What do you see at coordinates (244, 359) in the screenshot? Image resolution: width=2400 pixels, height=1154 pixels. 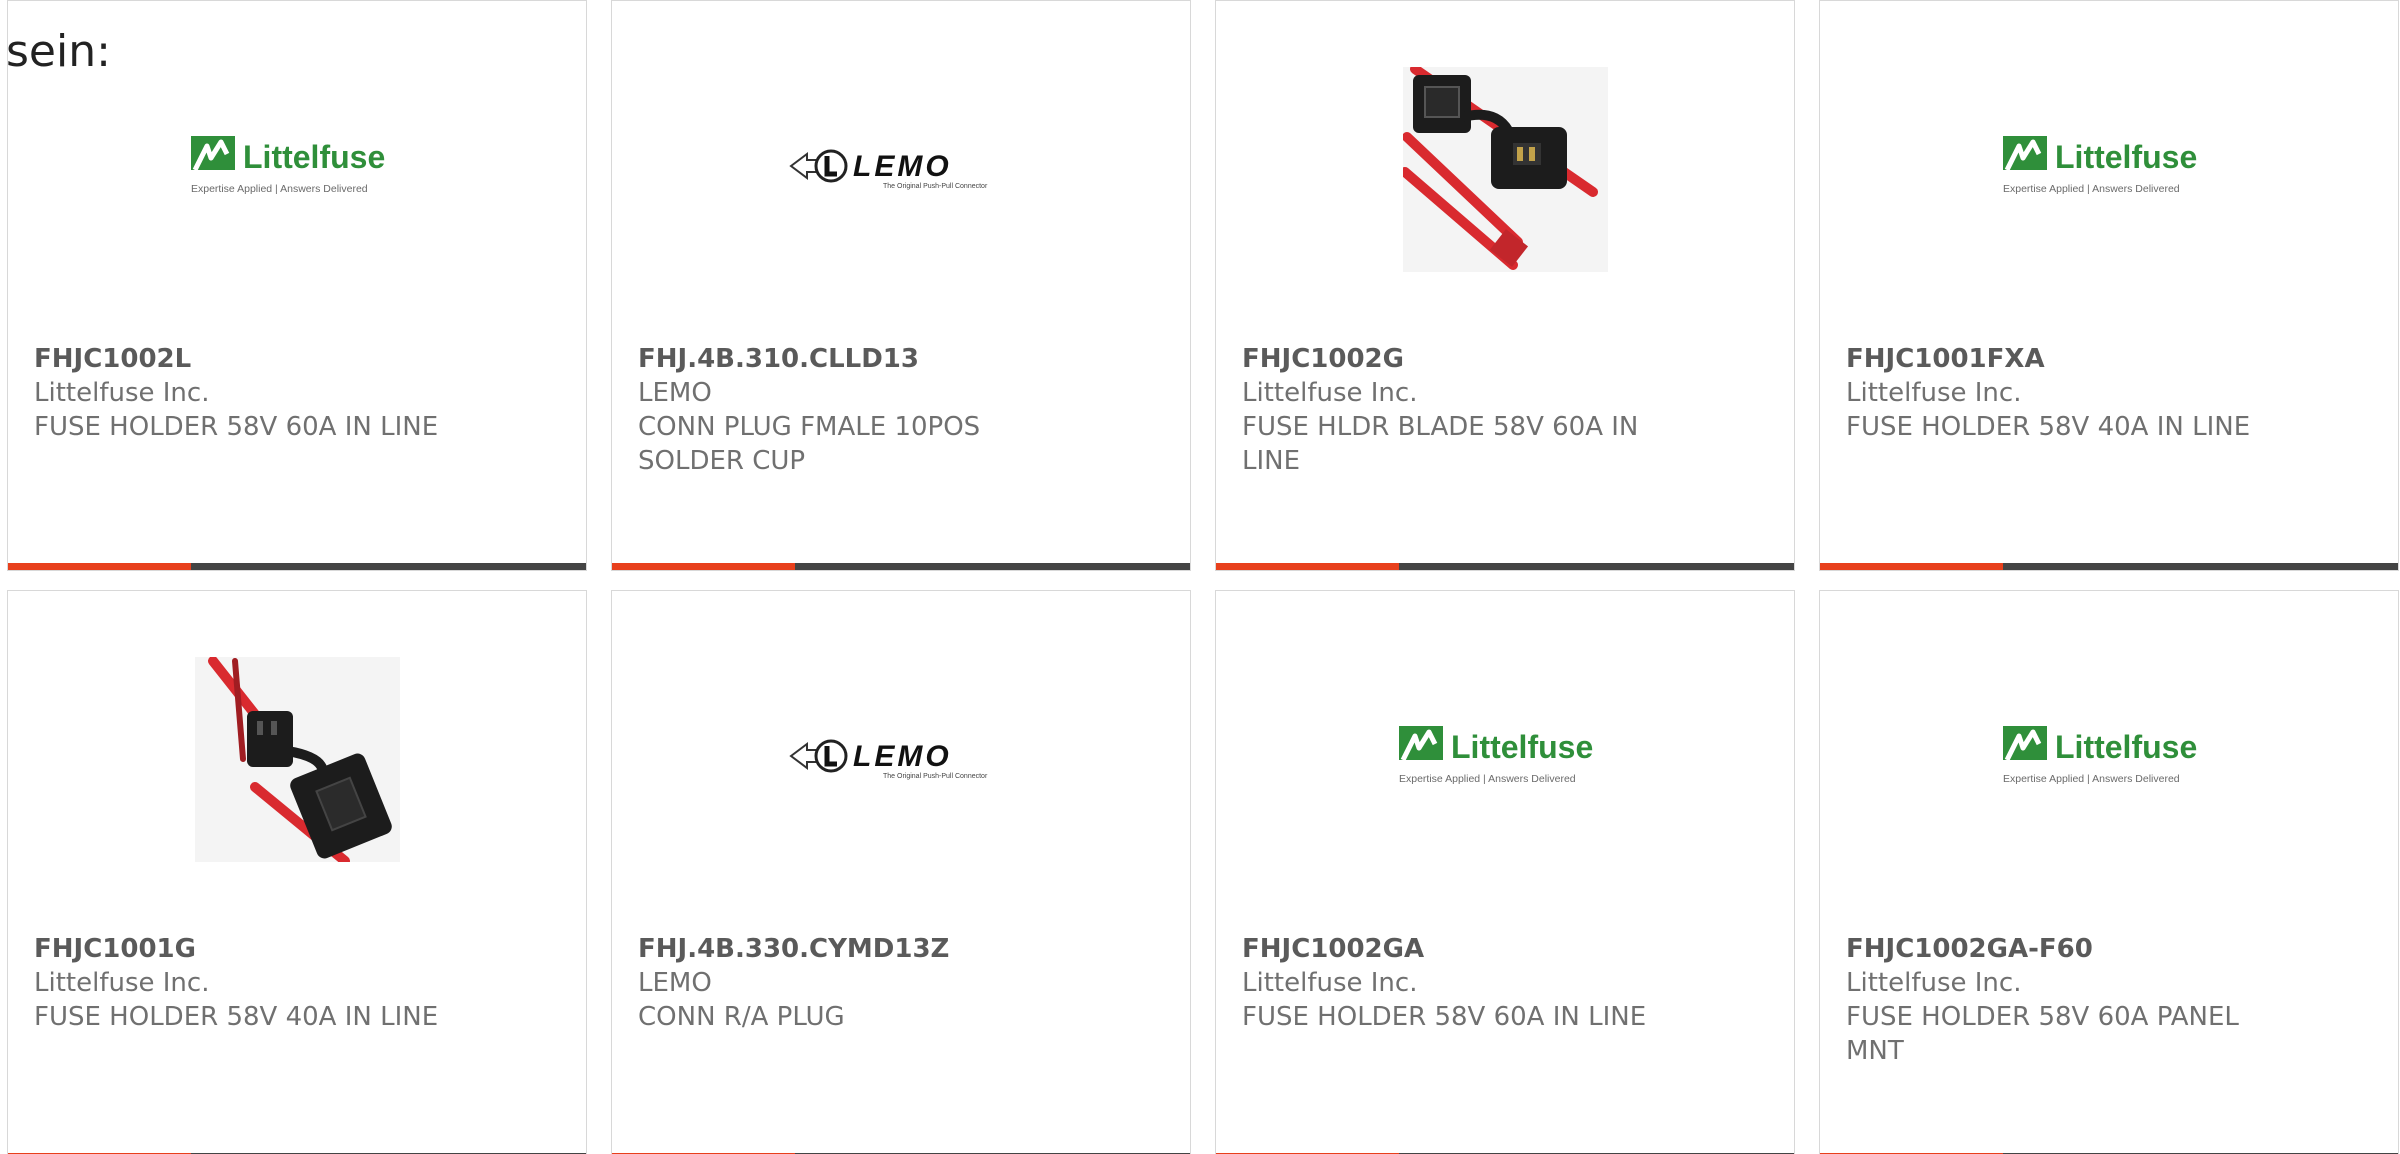 I see `product-part-number: FHJC1002L` at bounding box center [244, 359].